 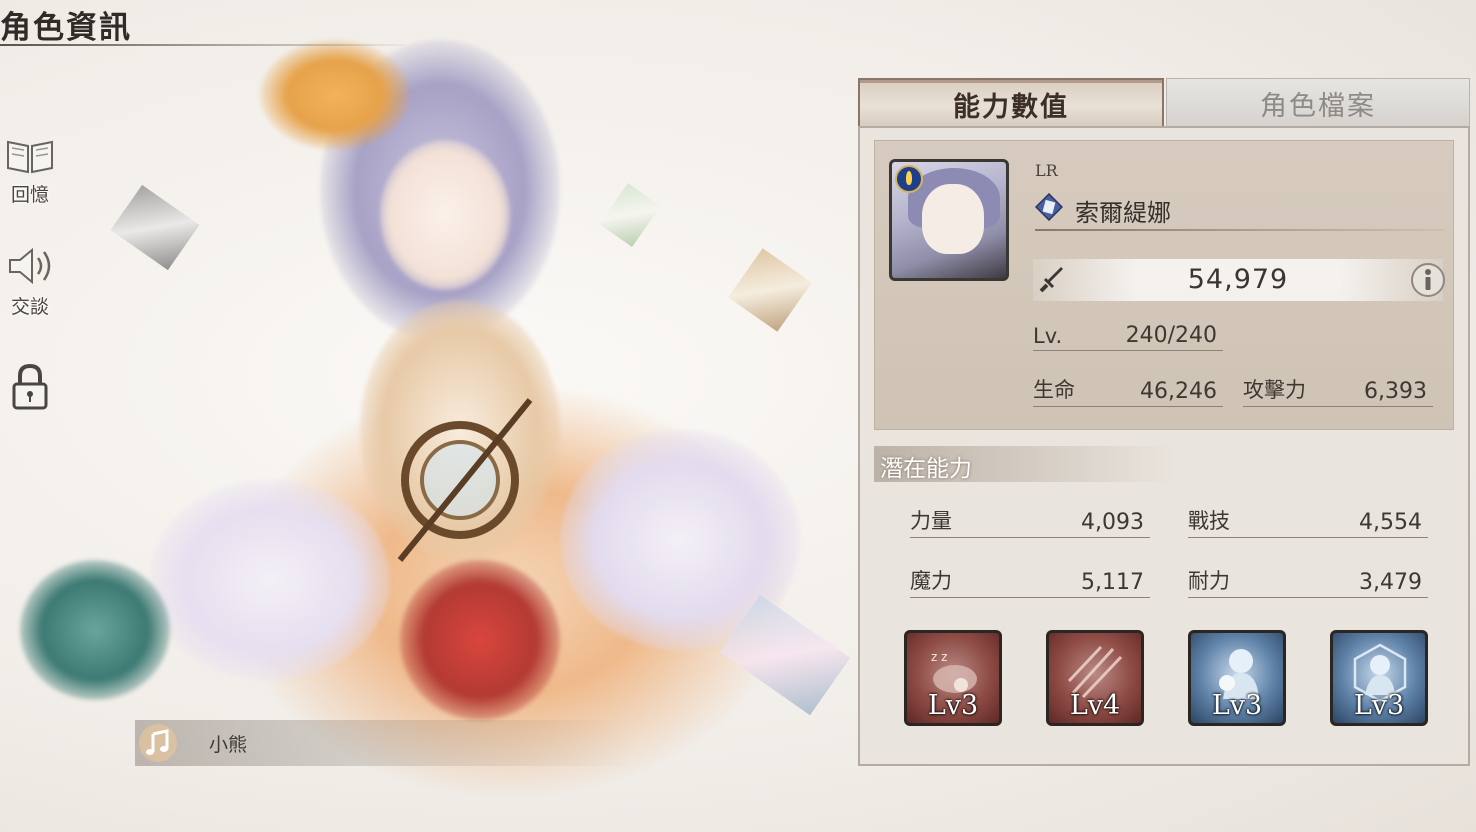 What do you see at coordinates (1048, 336) in the screenshot?
I see `level-label: Lv.` at bounding box center [1048, 336].